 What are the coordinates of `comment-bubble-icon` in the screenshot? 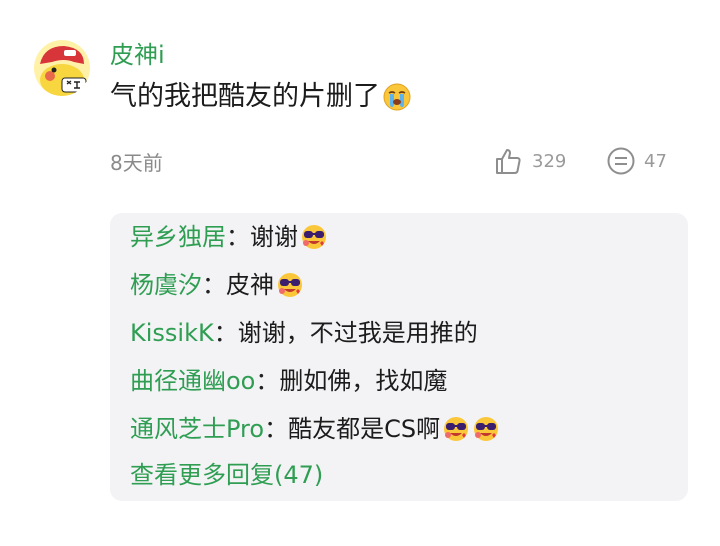 It's located at (621, 161).